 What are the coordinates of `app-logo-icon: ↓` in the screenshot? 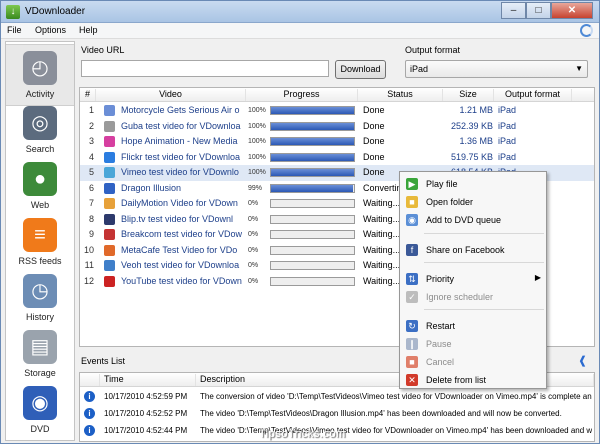 It's located at (13, 12).